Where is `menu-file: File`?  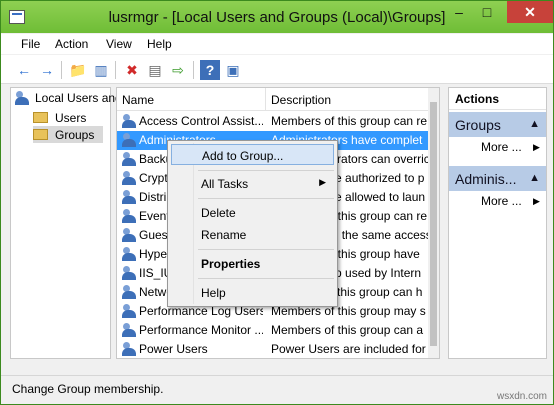 menu-file: File is located at coordinates (30, 44).